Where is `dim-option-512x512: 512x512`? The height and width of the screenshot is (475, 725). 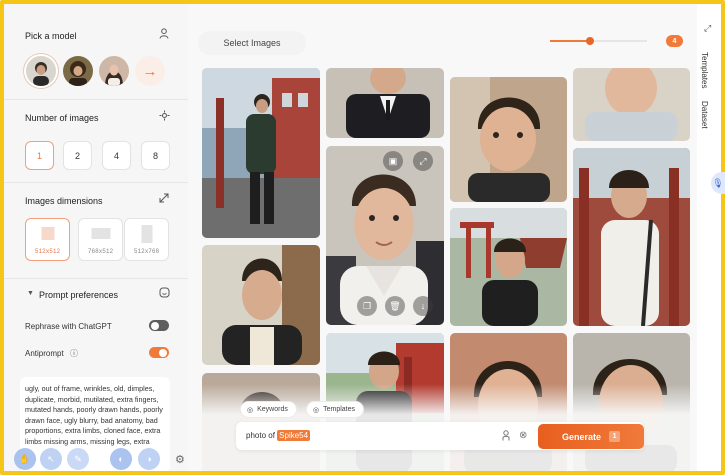
dim-option-512x512: 512x512 is located at coordinates (47, 239).